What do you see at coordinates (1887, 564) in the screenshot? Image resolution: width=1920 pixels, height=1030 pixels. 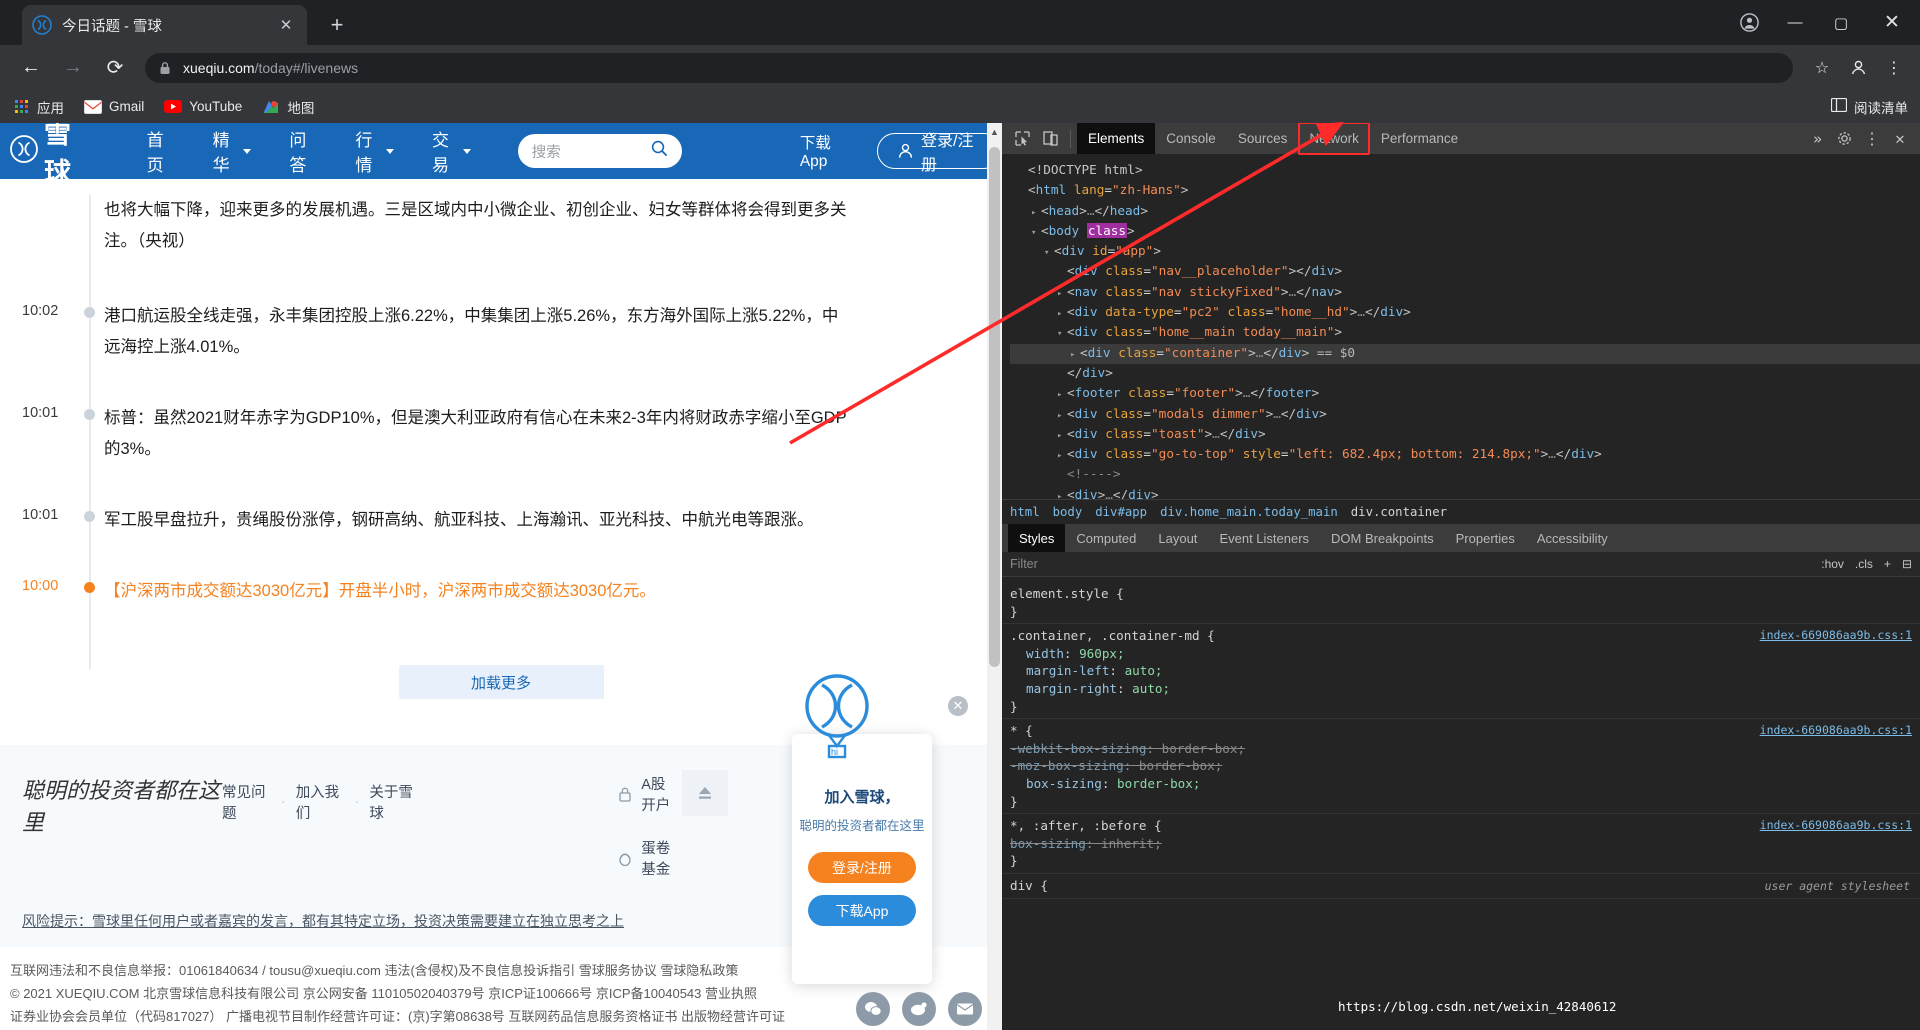 I see `filter-control: +` at bounding box center [1887, 564].